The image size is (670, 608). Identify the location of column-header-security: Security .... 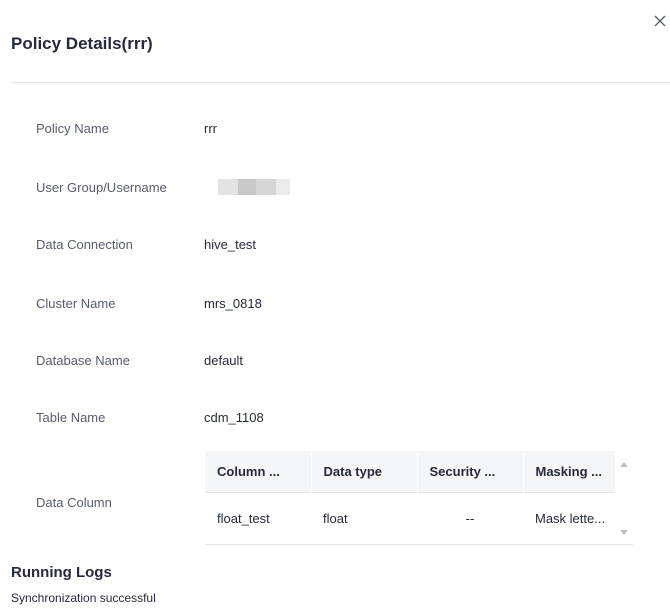
(470, 472).